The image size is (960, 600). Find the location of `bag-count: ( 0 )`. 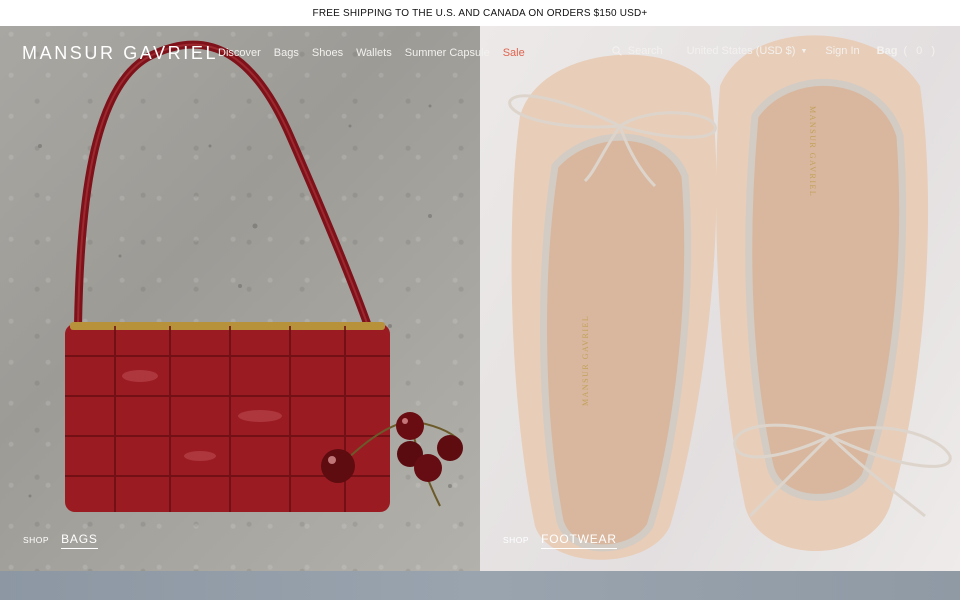

bag-count: ( 0 ) is located at coordinates (920, 51).